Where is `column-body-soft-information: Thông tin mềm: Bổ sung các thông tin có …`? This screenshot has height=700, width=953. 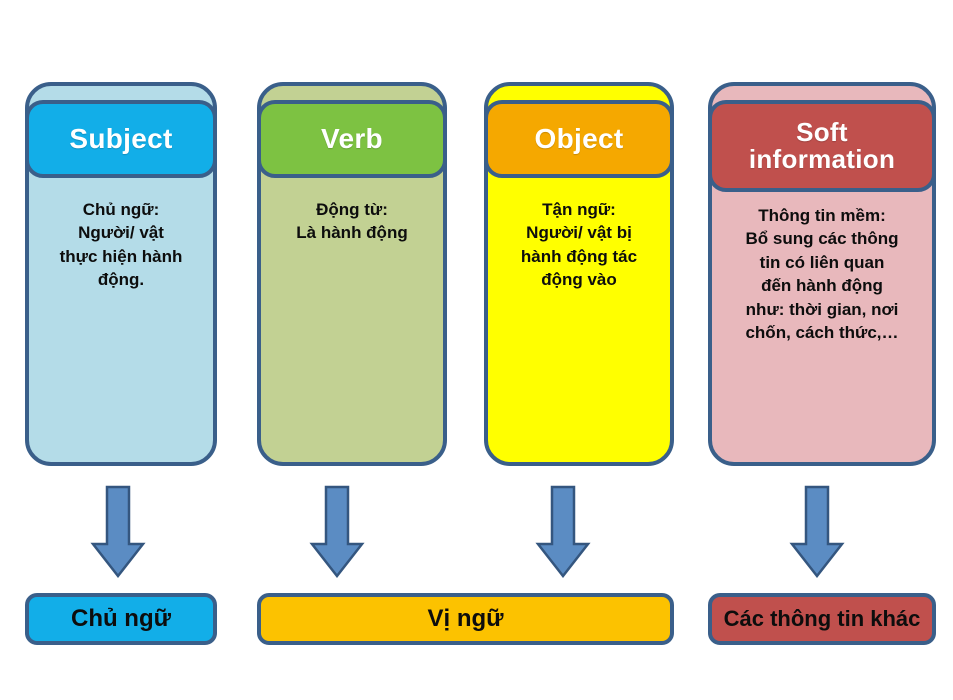
column-body-soft-information: Thông tin mềm: Bổ sung các thông tin có … is located at coordinates (822, 274).